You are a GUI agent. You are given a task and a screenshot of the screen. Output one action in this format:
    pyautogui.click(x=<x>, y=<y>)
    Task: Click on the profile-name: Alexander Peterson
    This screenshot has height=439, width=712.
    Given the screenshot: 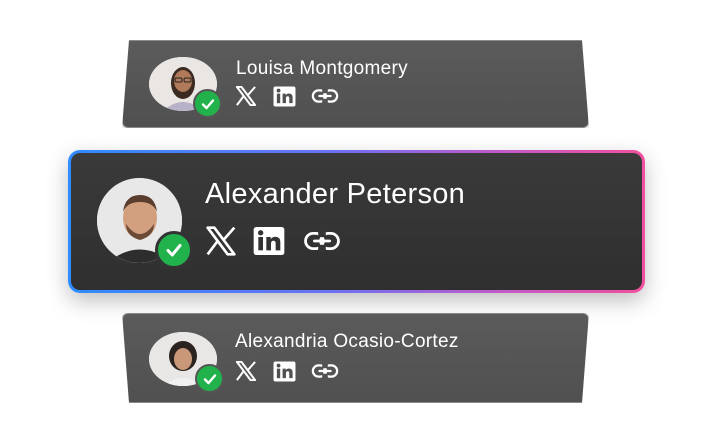 What is the action you would take?
    pyautogui.click(x=335, y=194)
    